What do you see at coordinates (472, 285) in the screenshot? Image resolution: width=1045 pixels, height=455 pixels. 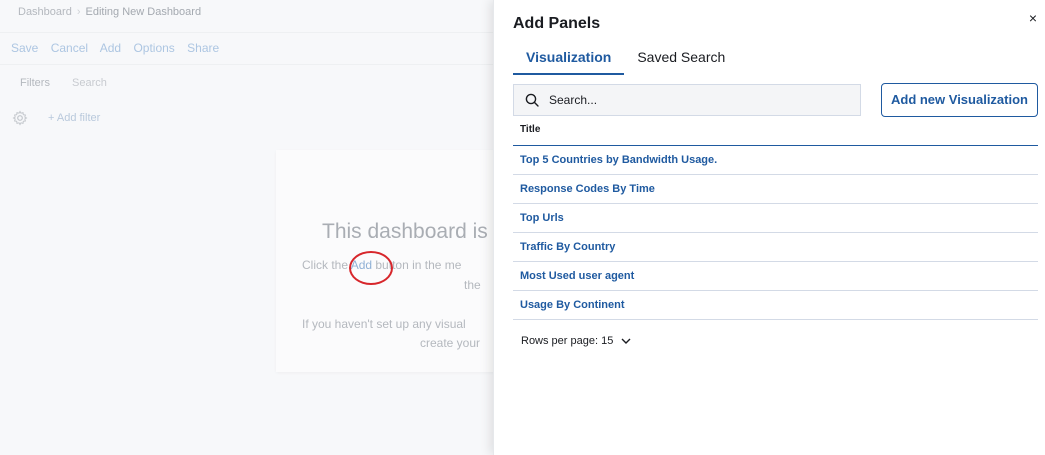 I see `empty-state-line2: the` at bounding box center [472, 285].